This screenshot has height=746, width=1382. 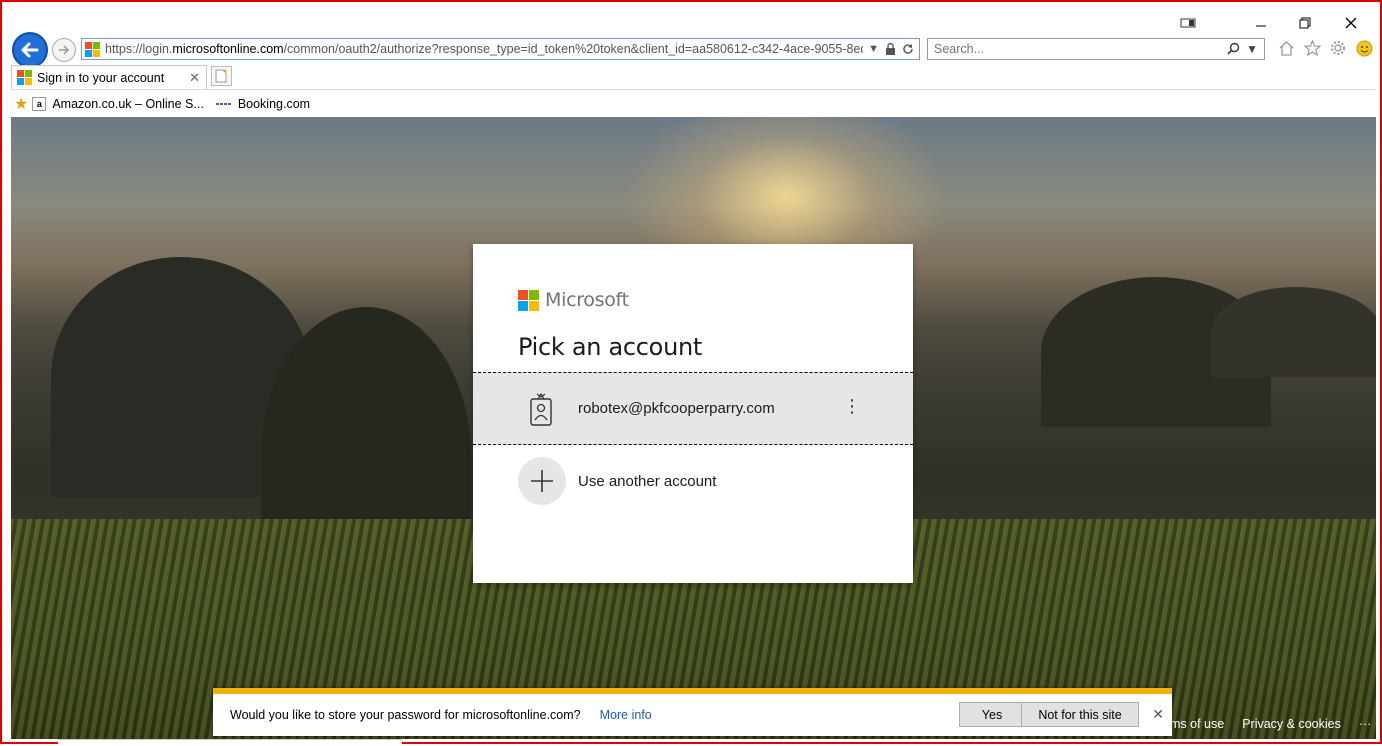 I want to click on booking-favicon-icon, so click(x=223, y=104).